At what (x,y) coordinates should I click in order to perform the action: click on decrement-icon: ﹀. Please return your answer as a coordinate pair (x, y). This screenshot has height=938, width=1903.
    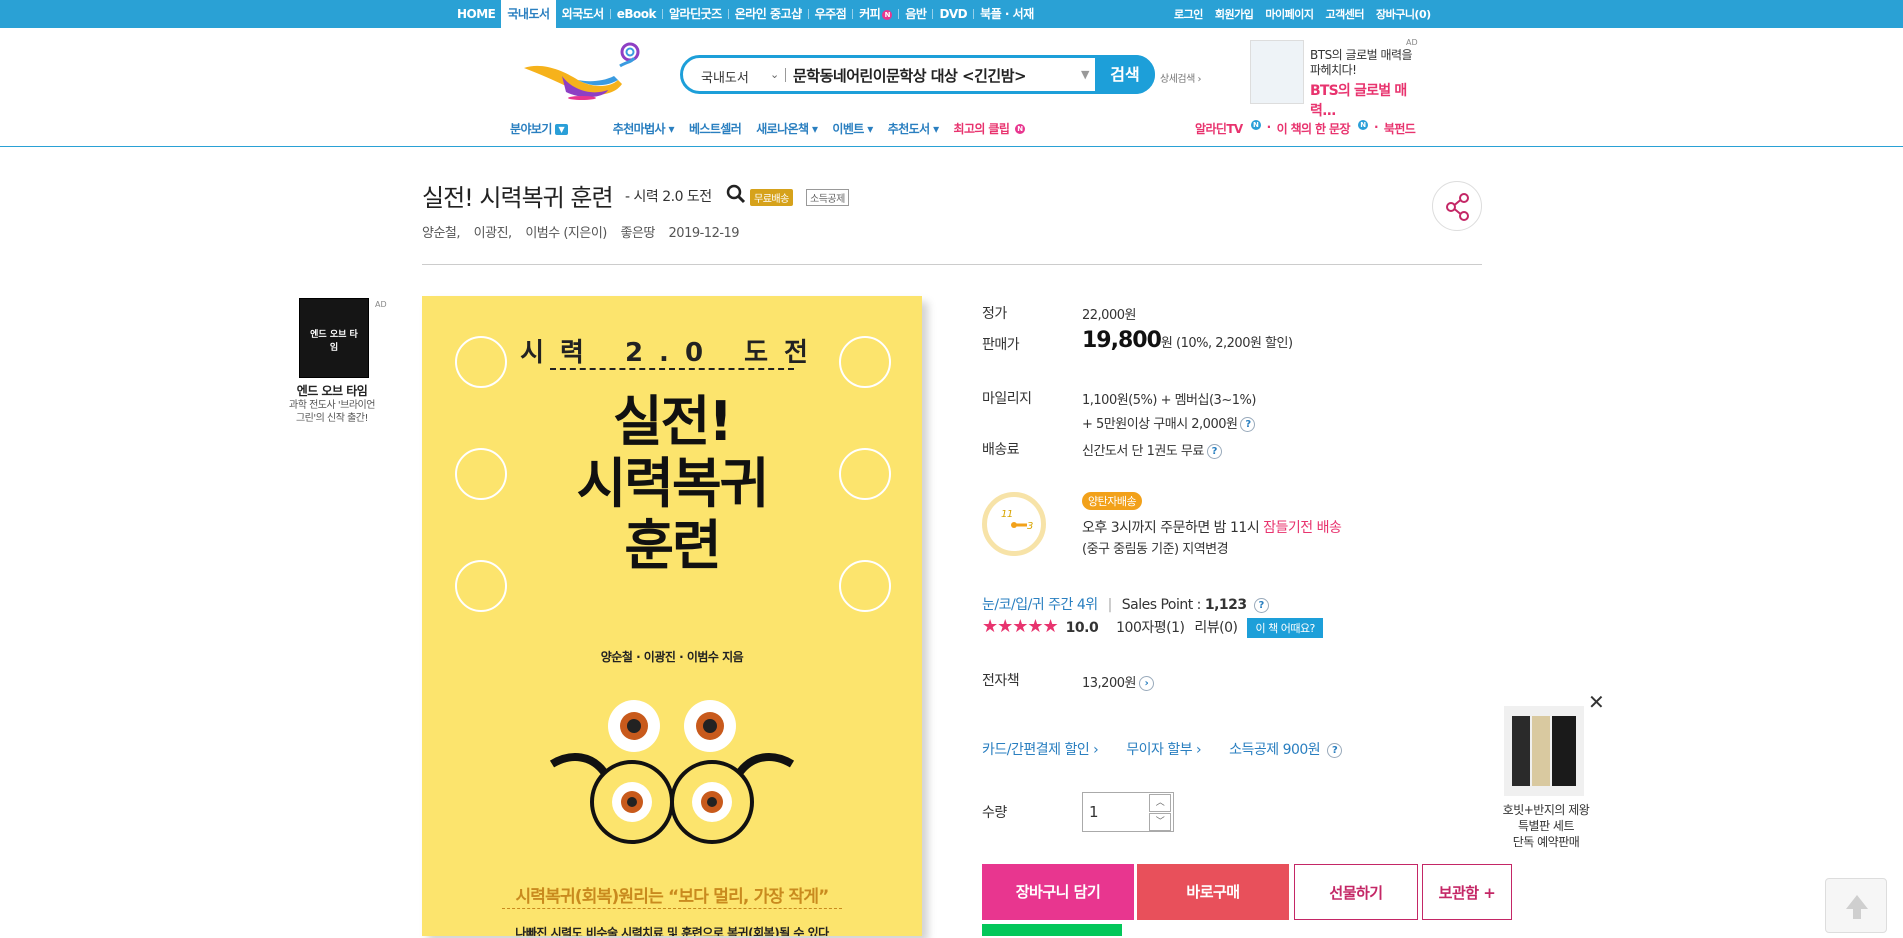
    Looking at the image, I should click on (1160, 822).